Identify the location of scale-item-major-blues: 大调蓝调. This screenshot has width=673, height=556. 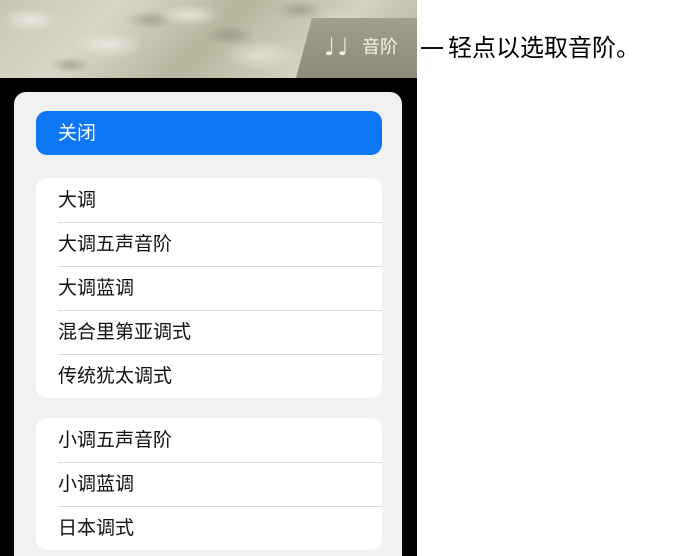
(209, 288).